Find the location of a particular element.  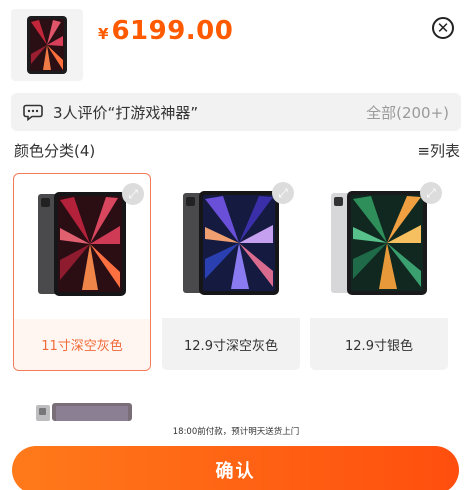

option-card-11-space-gray: ⤢ 11寸深空灰色 is located at coordinates (82, 272).